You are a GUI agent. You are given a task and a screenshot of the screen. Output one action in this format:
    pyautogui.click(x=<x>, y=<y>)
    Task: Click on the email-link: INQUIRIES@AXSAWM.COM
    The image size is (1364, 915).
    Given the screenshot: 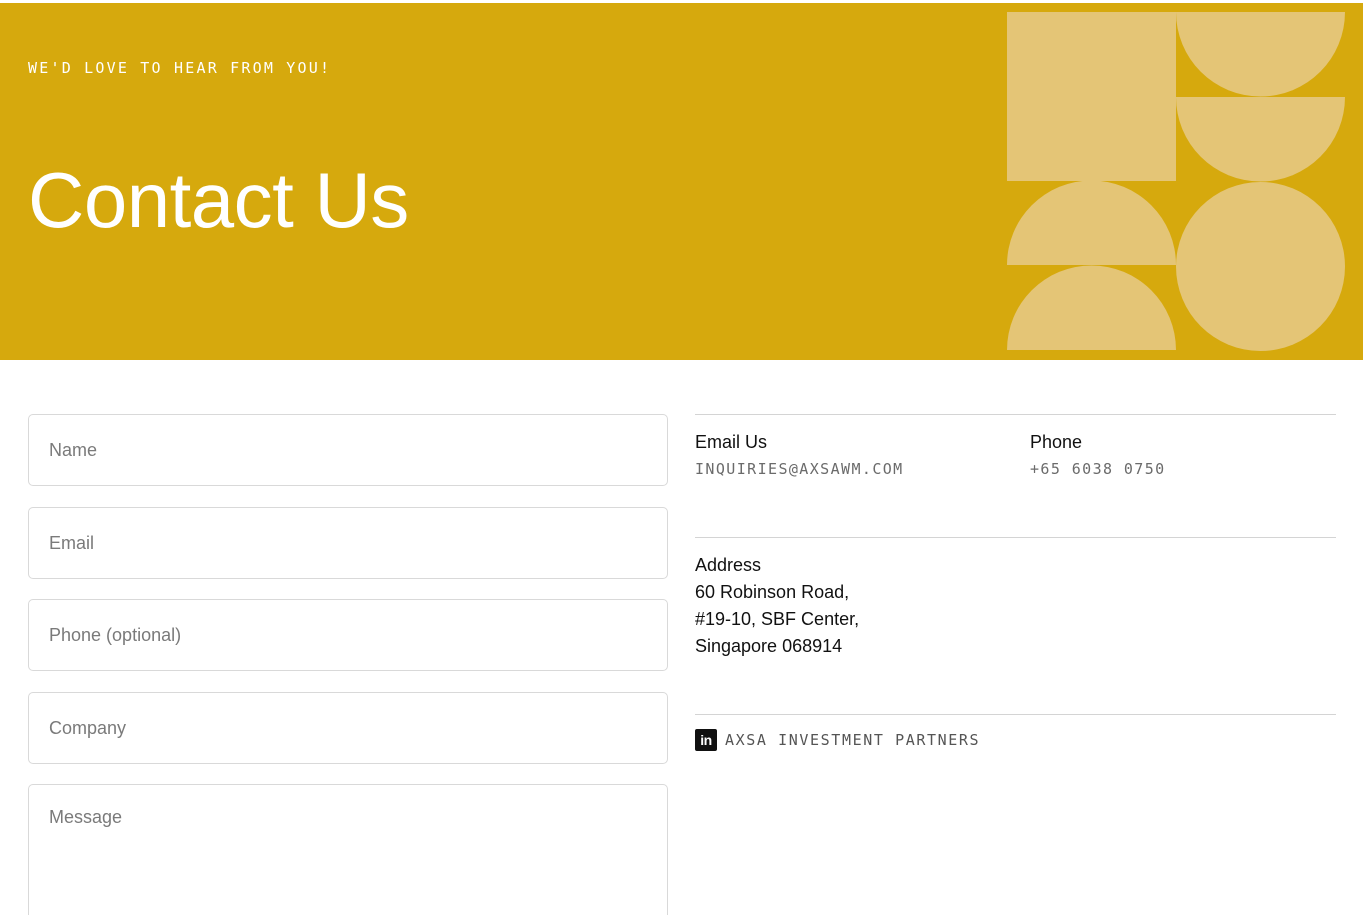 What is the action you would take?
    pyautogui.click(x=799, y=469)
    